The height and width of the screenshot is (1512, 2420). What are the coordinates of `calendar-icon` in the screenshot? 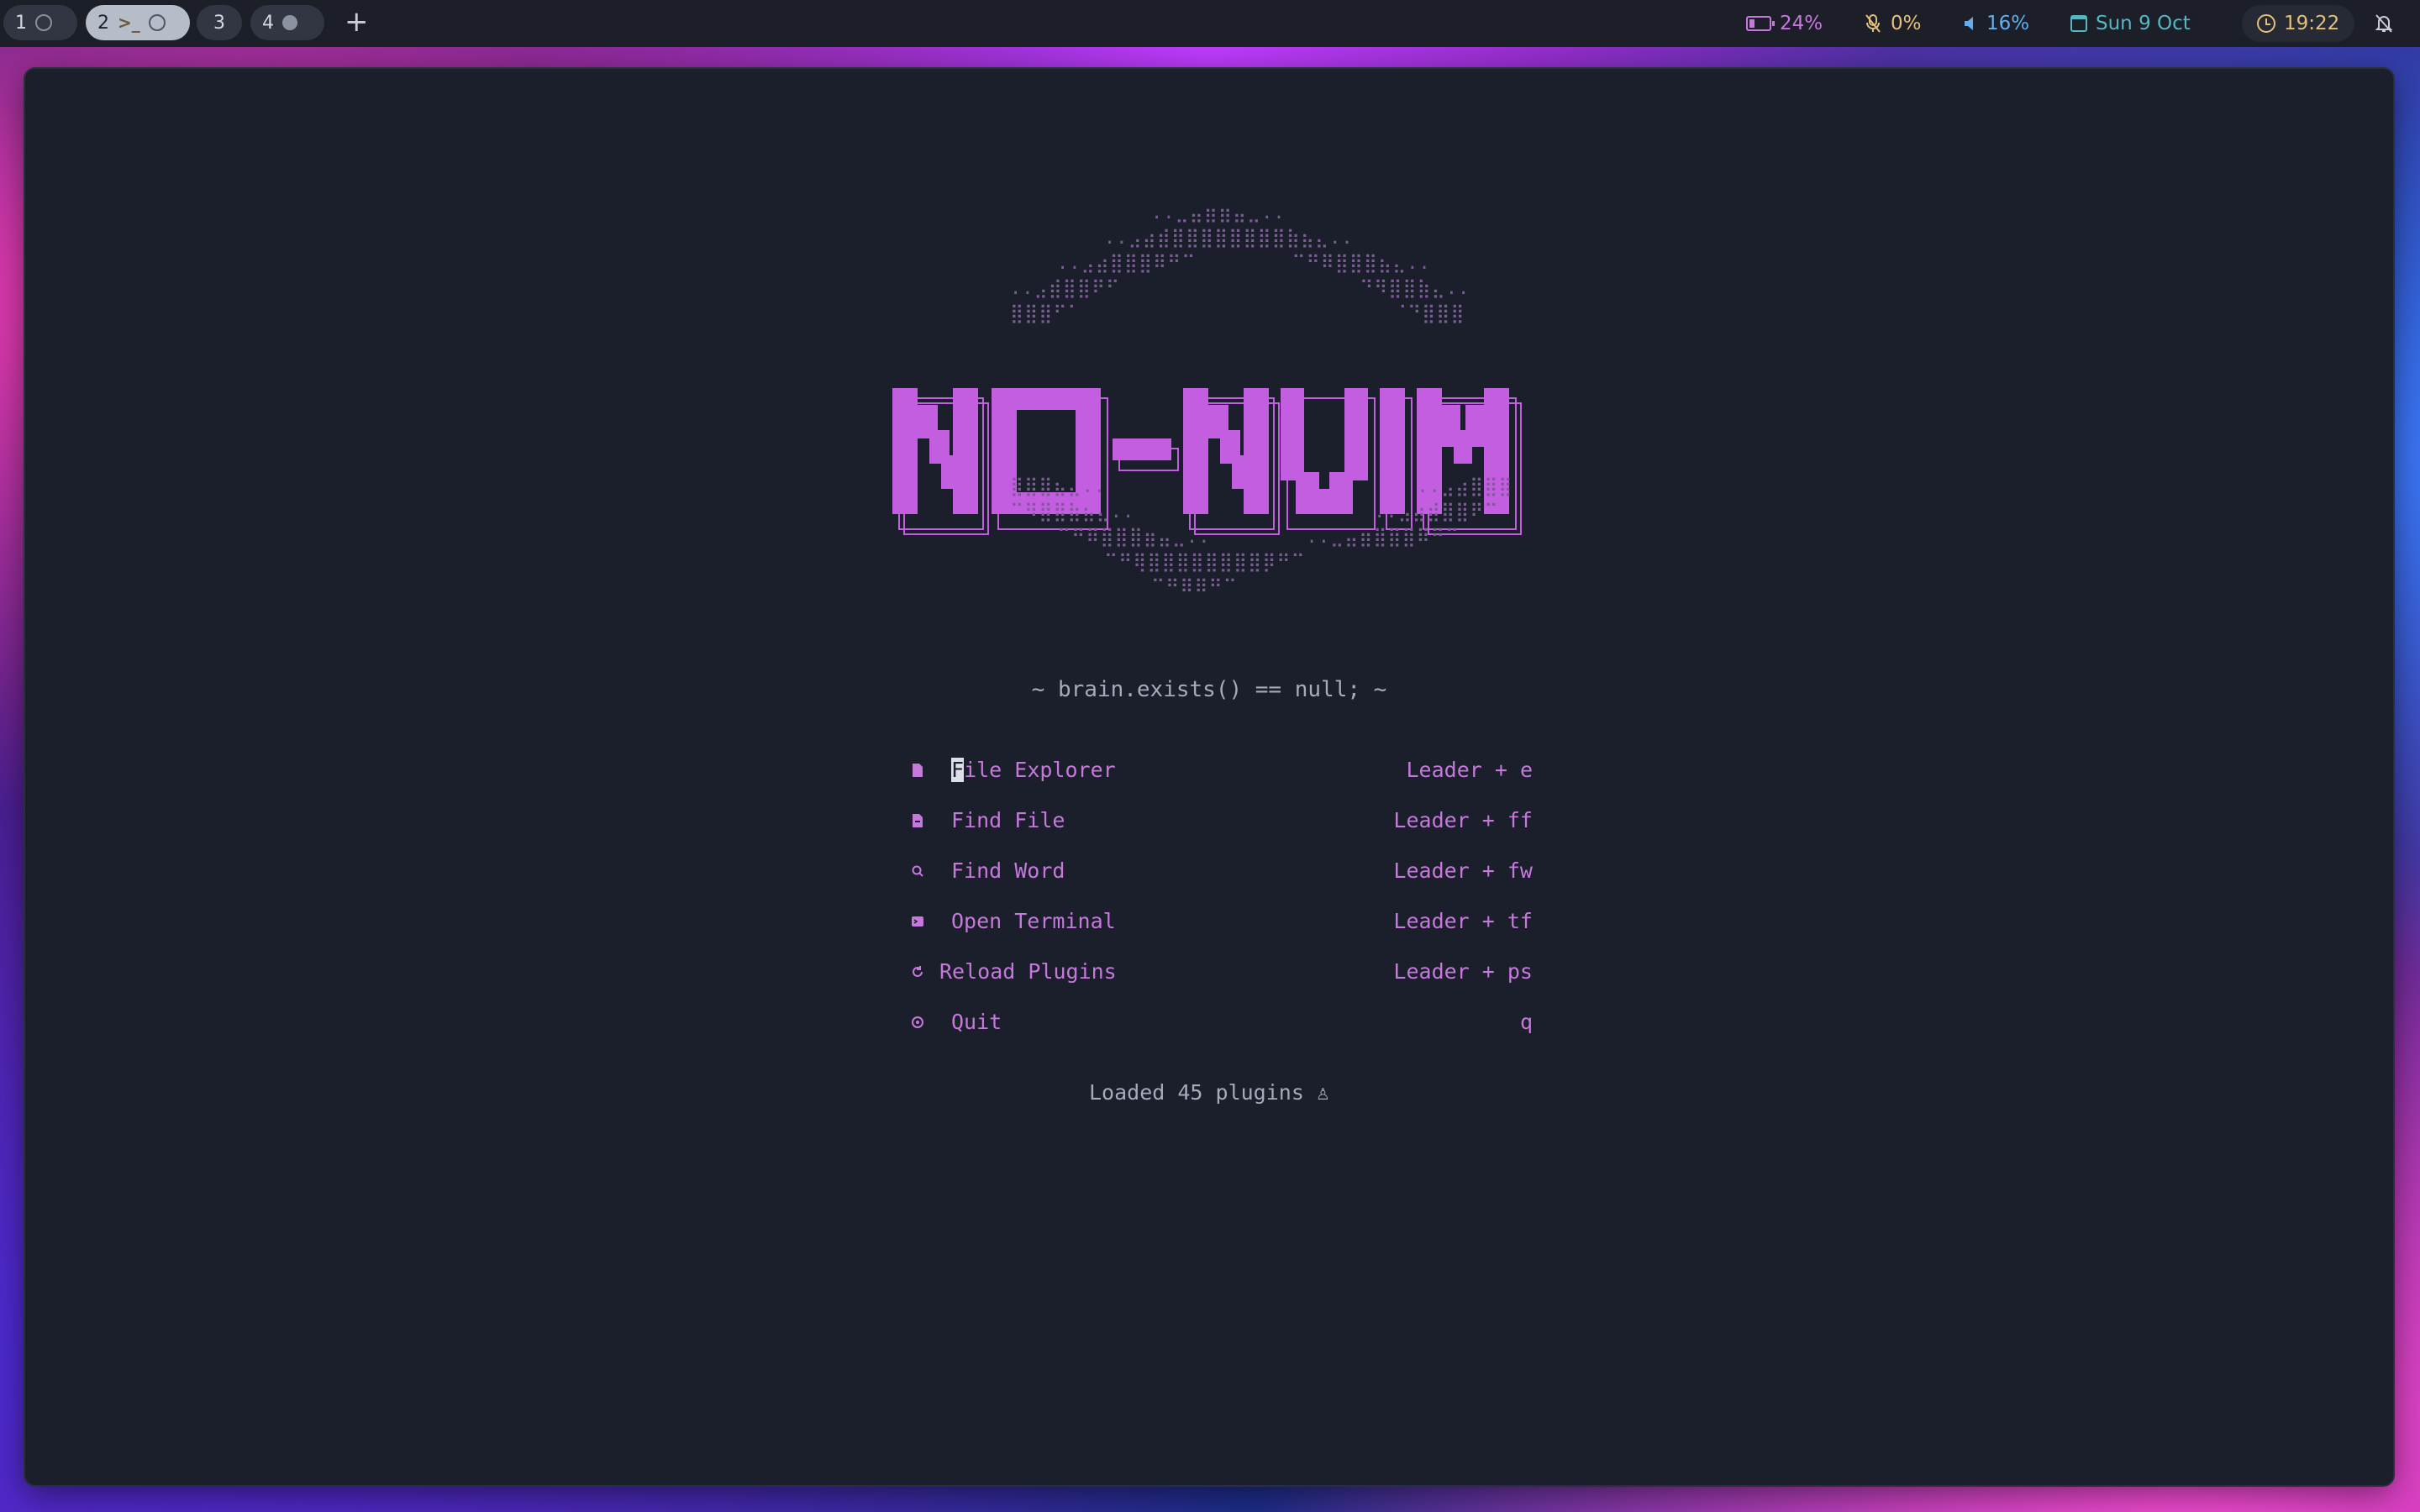 It's located at (2079, 23).